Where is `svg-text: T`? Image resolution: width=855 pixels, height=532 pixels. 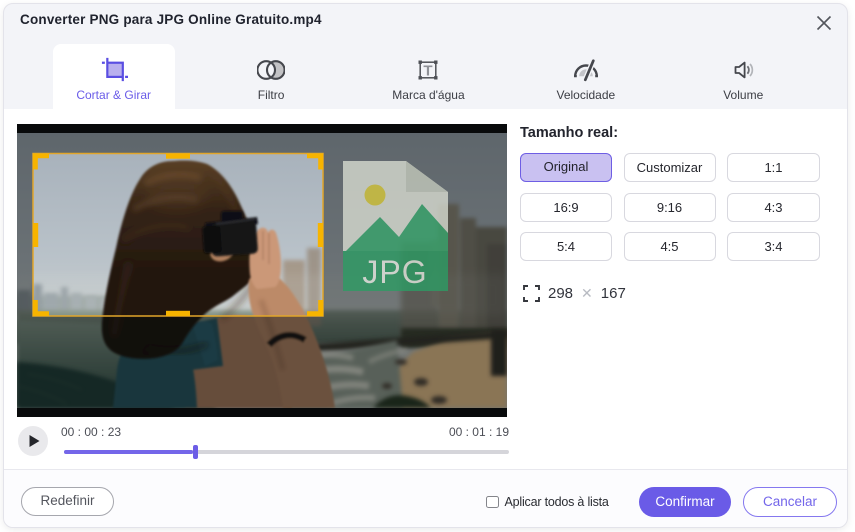 svg-text: T is located at coordinates (428, 71).